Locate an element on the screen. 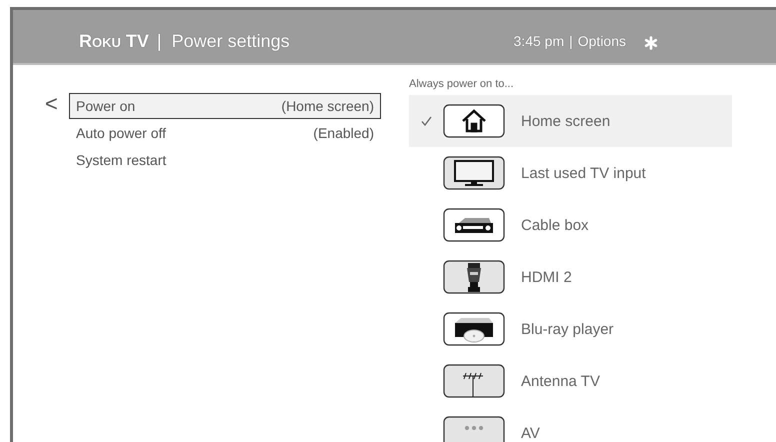 This screenshot has height=442, width=776. disc-player-icon is located at coordinates (474, 329).